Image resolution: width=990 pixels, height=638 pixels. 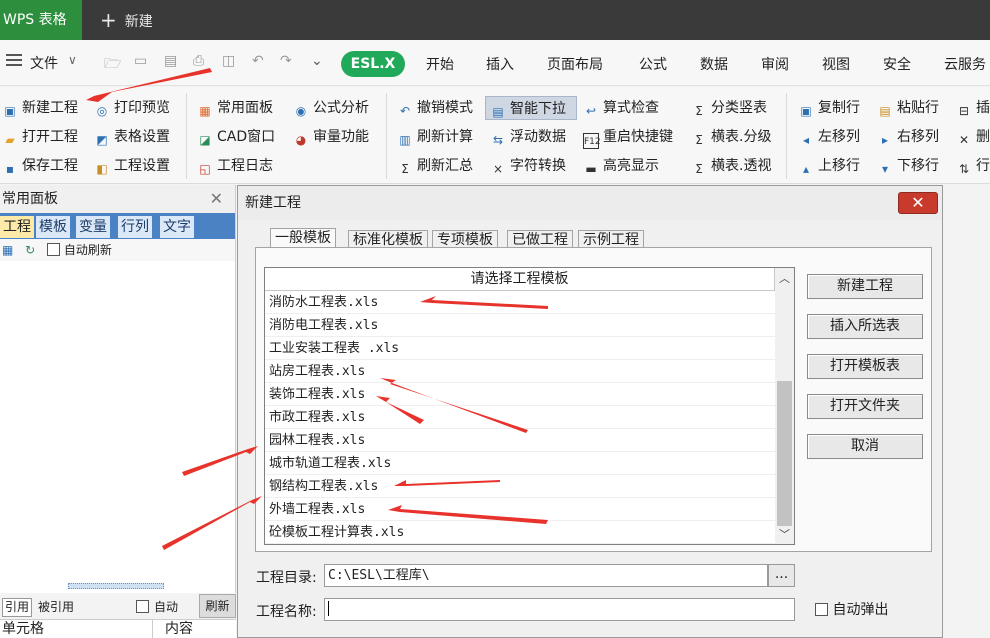 I want to click on export-pdf-icon: ▤, so click(x=170, y=61).